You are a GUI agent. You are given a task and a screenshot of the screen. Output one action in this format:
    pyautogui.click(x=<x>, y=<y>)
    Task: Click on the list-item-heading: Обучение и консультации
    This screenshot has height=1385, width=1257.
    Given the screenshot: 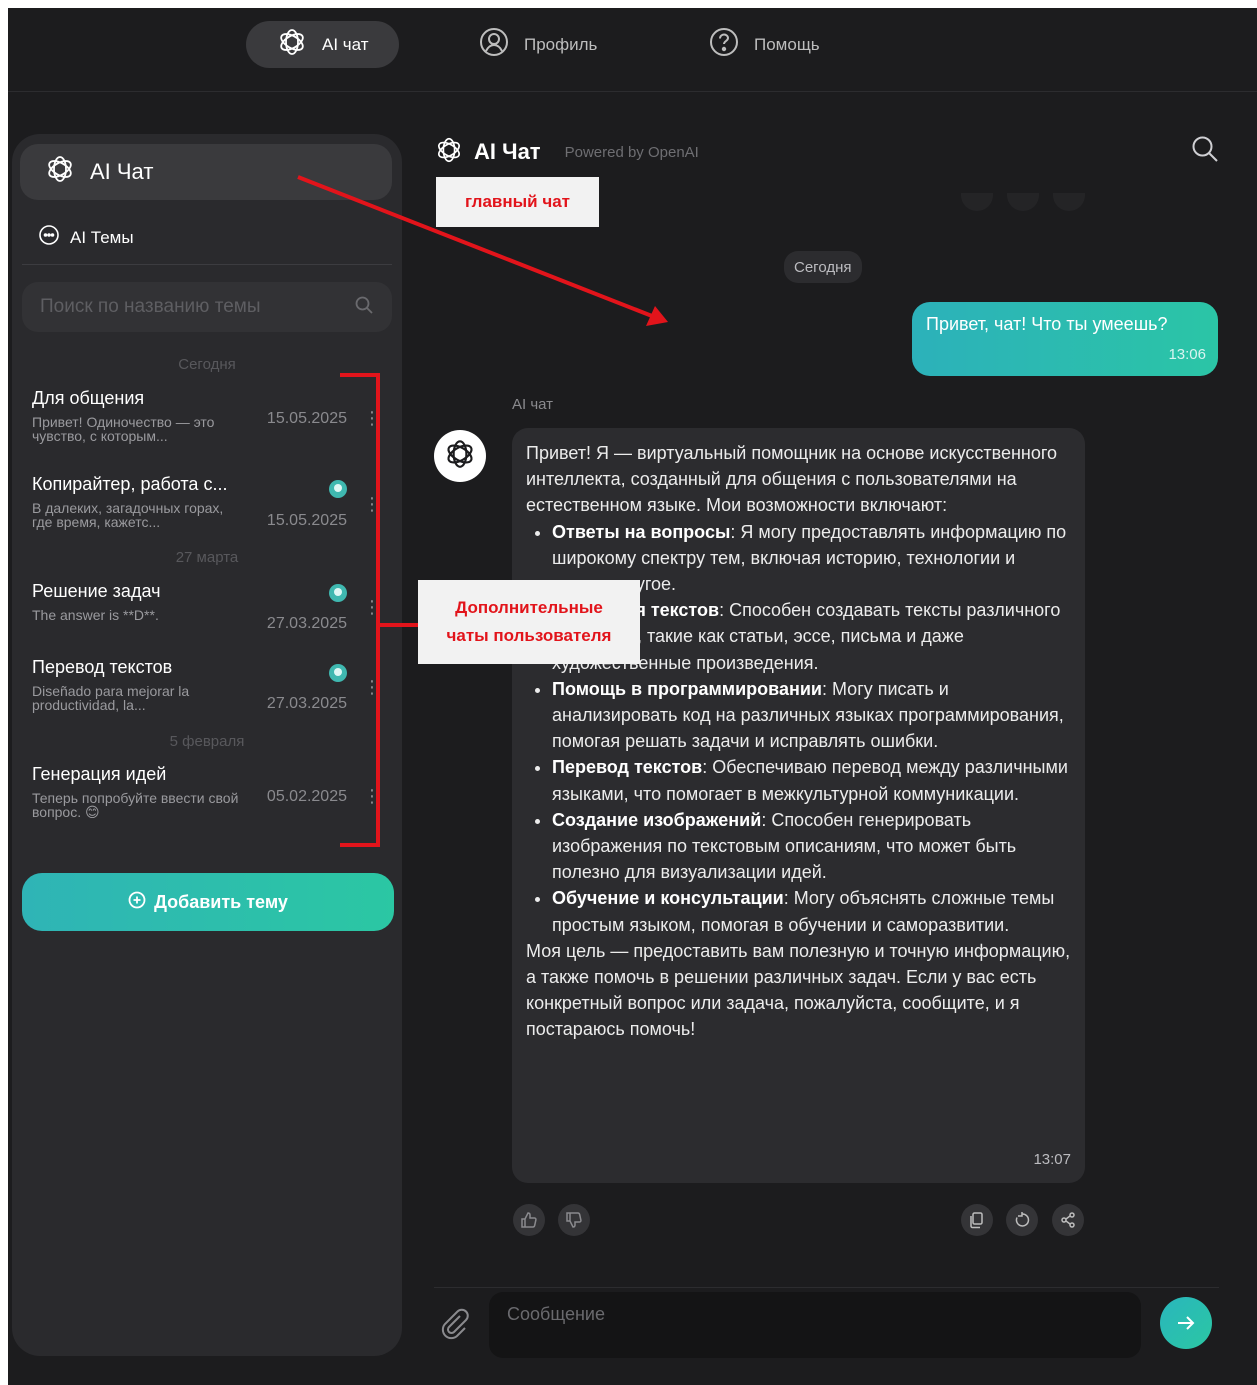 What is the action you would take?
    pyautogui.click(x=668, y=898)
    